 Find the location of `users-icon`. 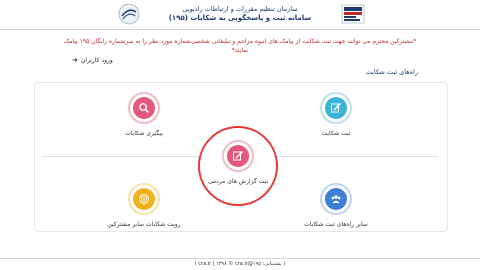

users-icon is located at coordinates (336, 199).